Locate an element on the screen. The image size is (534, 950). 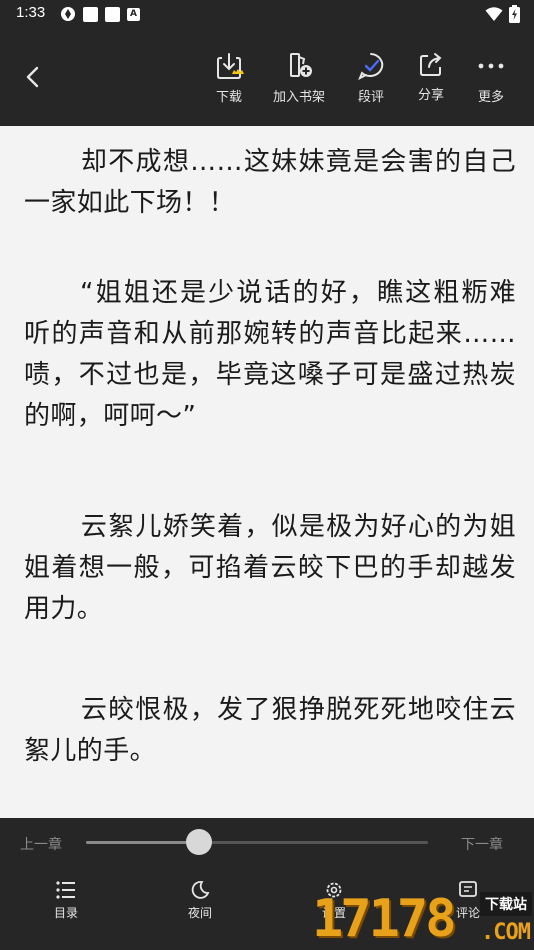
chevron-left-icon is located at coordinates (32, 77).